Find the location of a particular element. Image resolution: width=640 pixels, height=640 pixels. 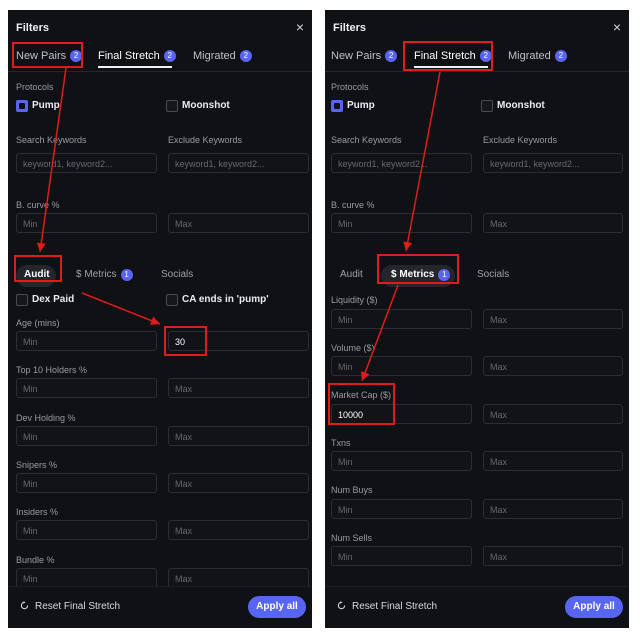

exclude-keywords-label: Exclude Keywords is located at coordinates (205, 140).